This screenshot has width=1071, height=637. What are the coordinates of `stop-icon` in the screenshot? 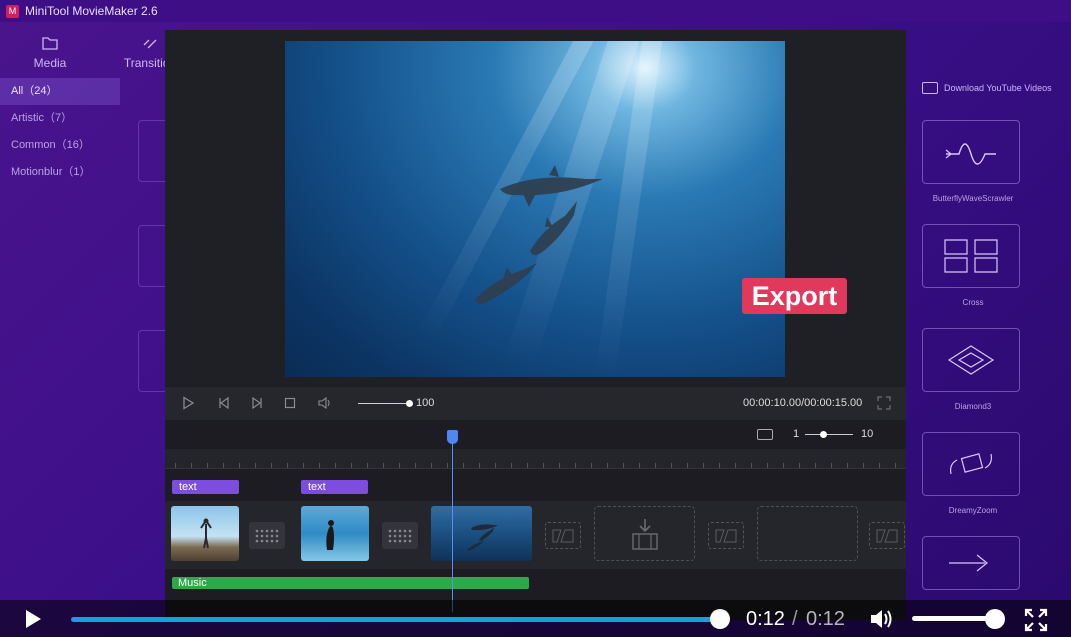 It's located at (290, 403).